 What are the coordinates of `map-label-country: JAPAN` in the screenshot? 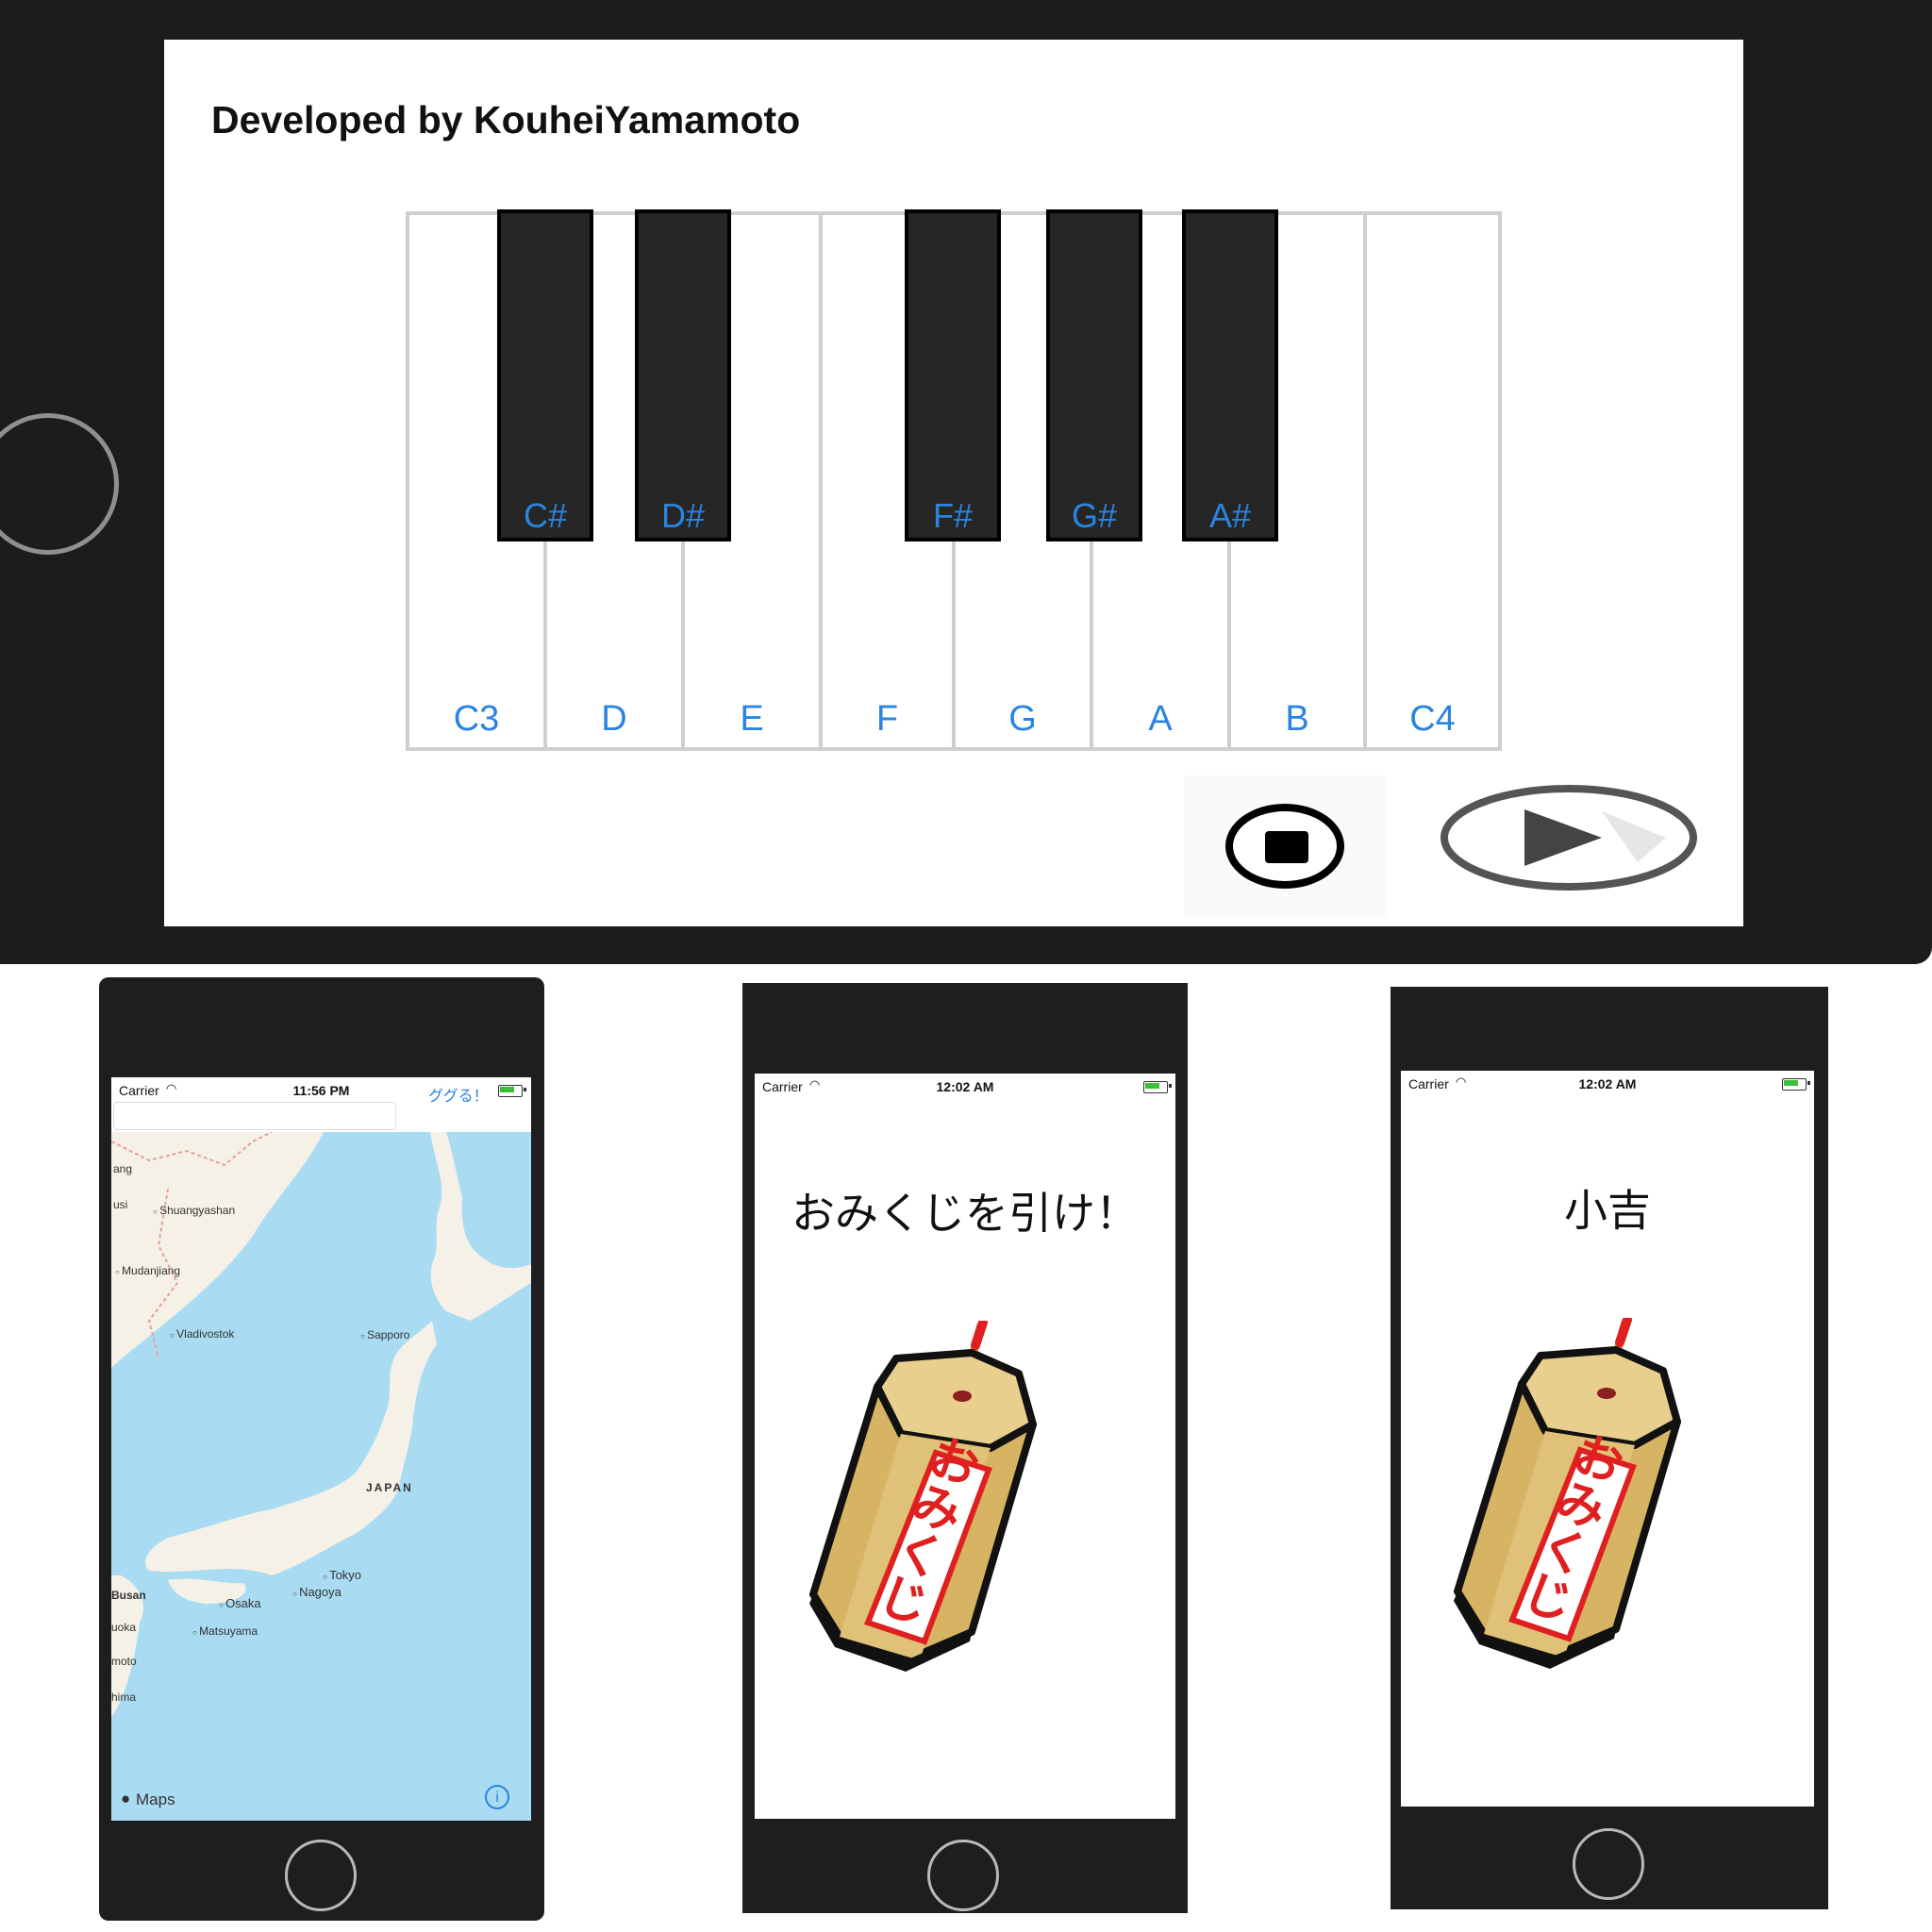 It's located at (390, 1488).